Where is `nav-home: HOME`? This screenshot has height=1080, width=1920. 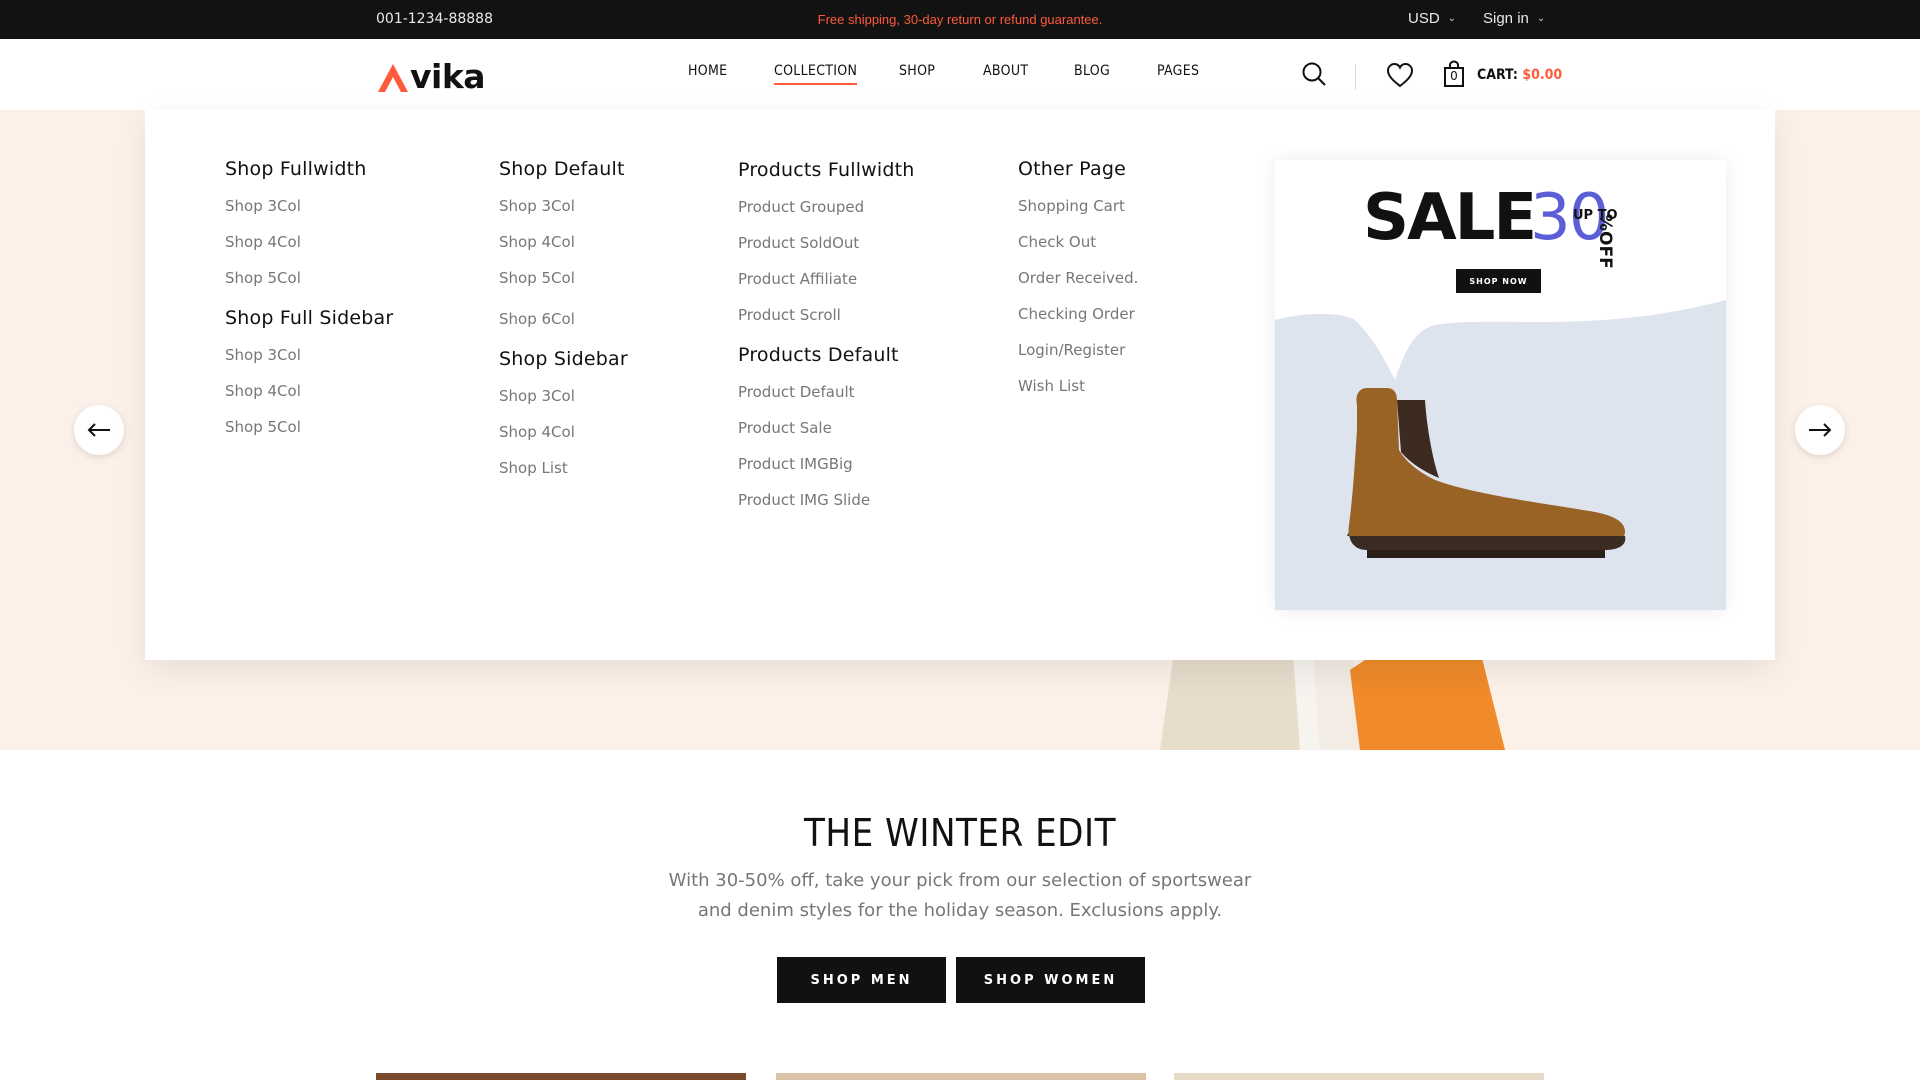
nav-home: HOME is located at coordinates (707, 71).